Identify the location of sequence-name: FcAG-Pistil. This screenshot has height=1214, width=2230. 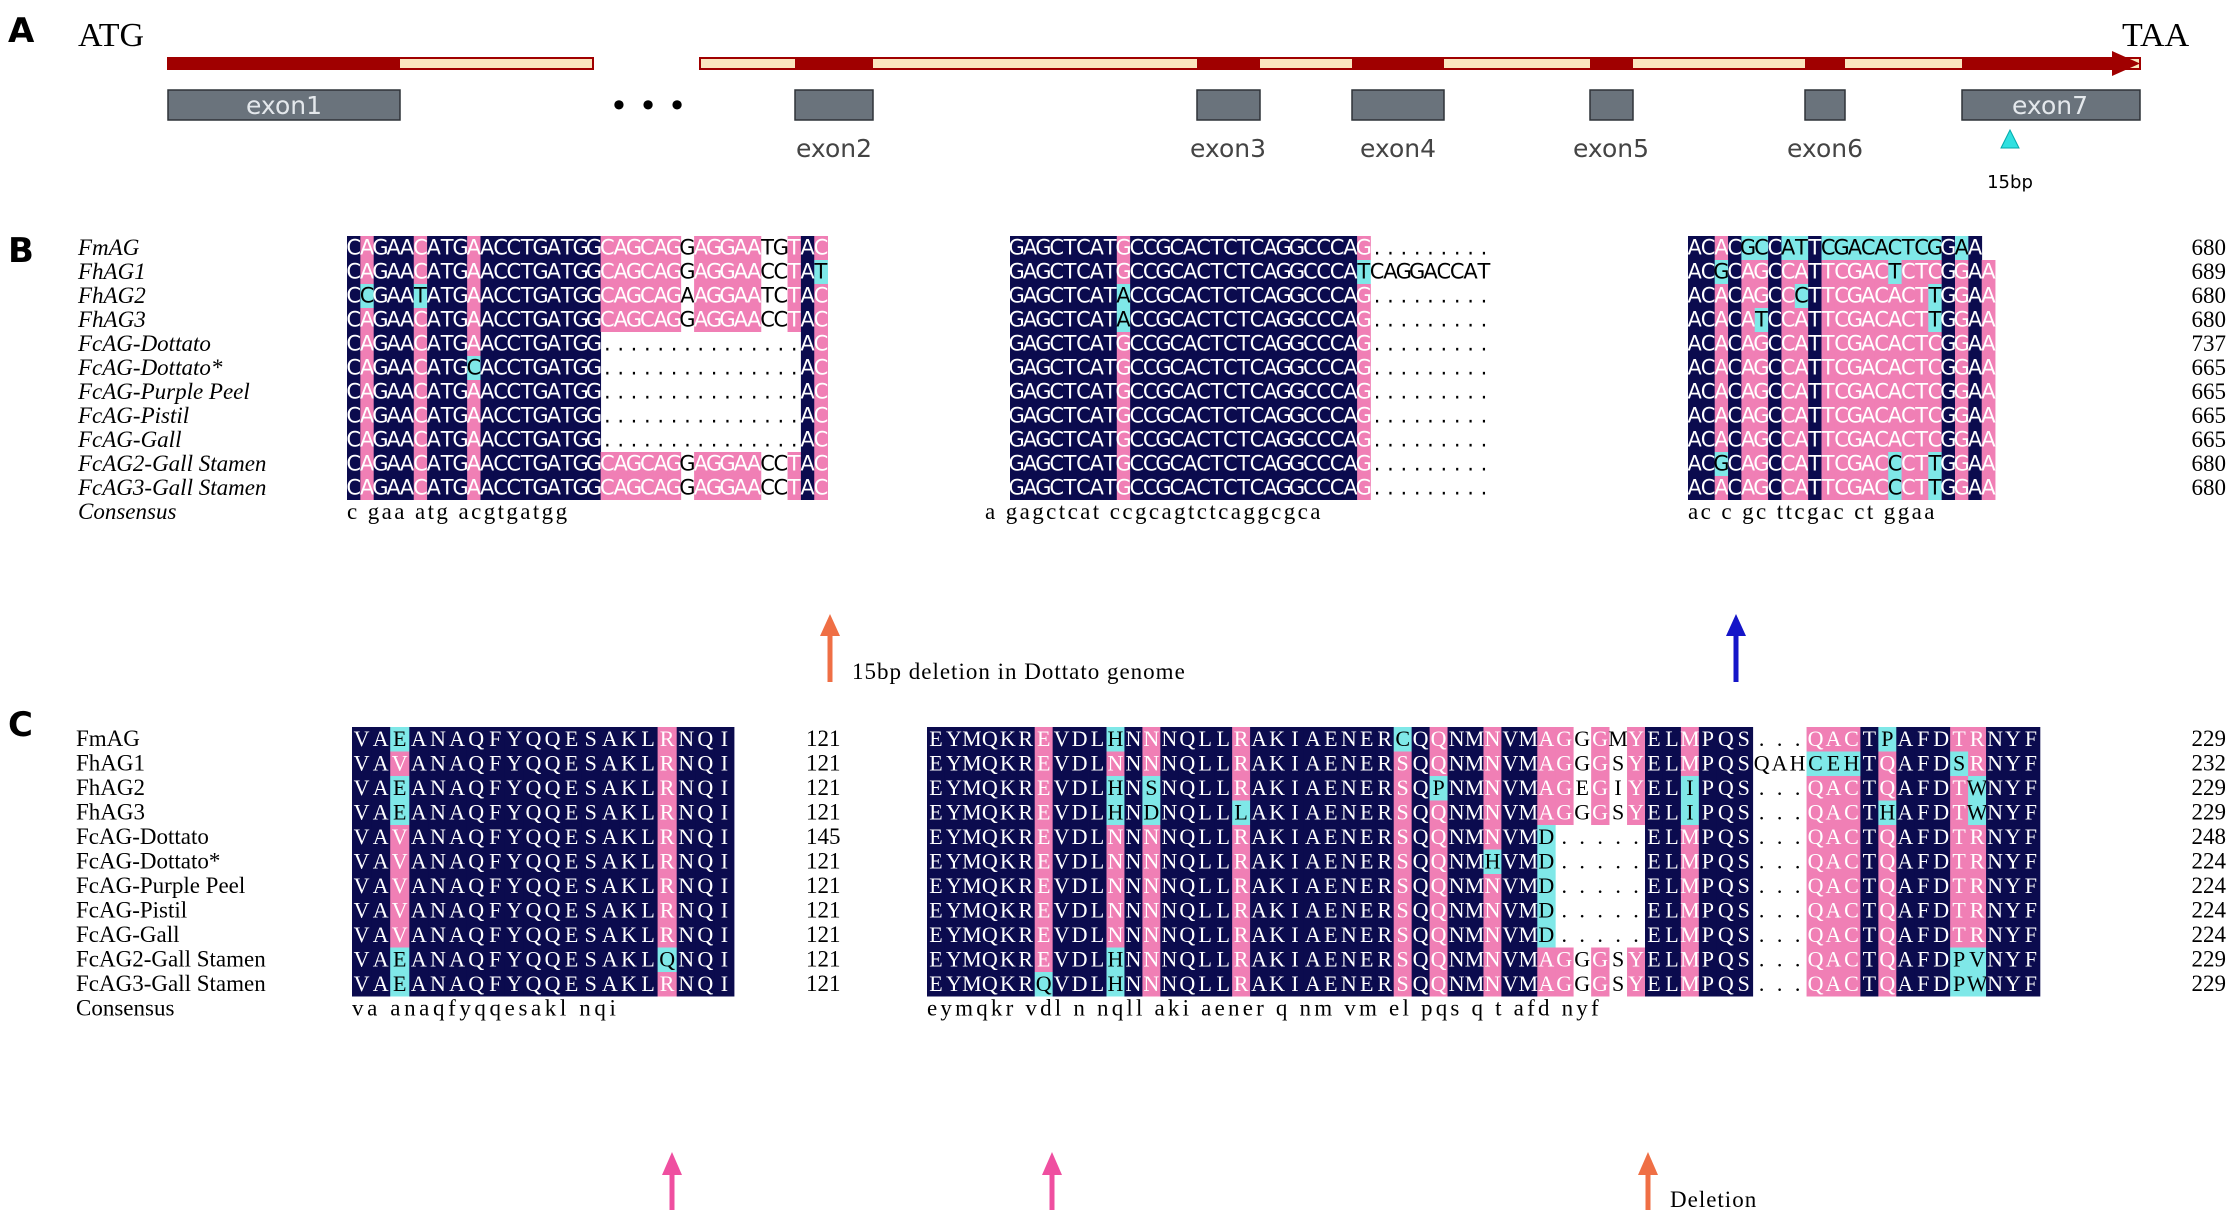
(133, 415).